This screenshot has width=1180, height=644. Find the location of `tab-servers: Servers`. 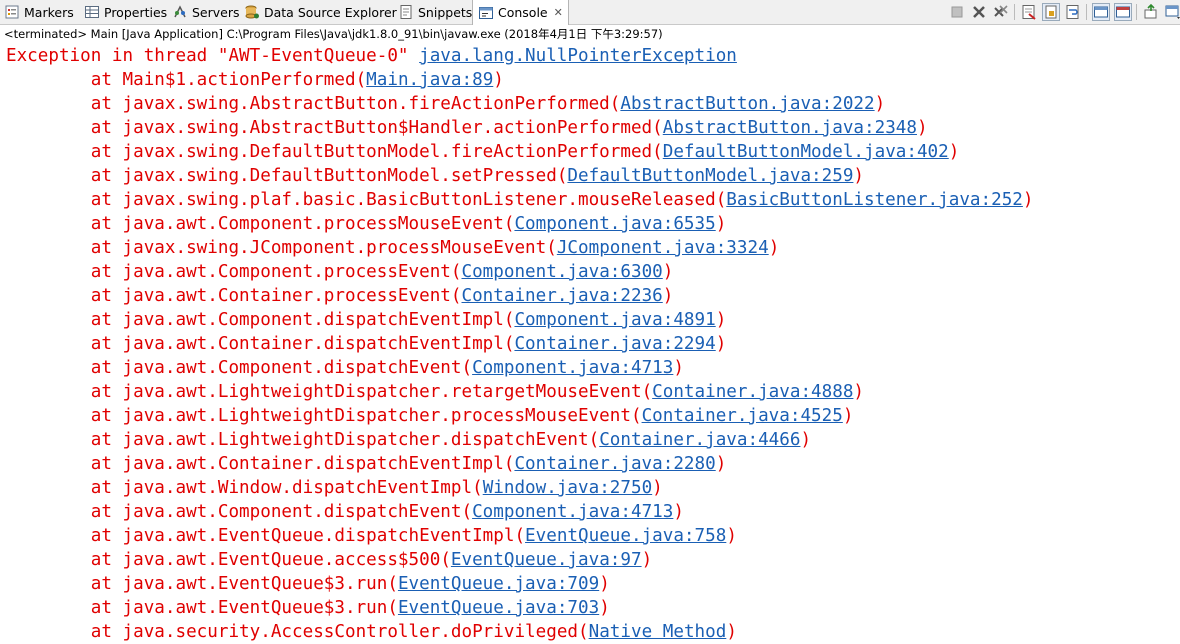

tab-servers: Servers is located at coordinates (206, 12).